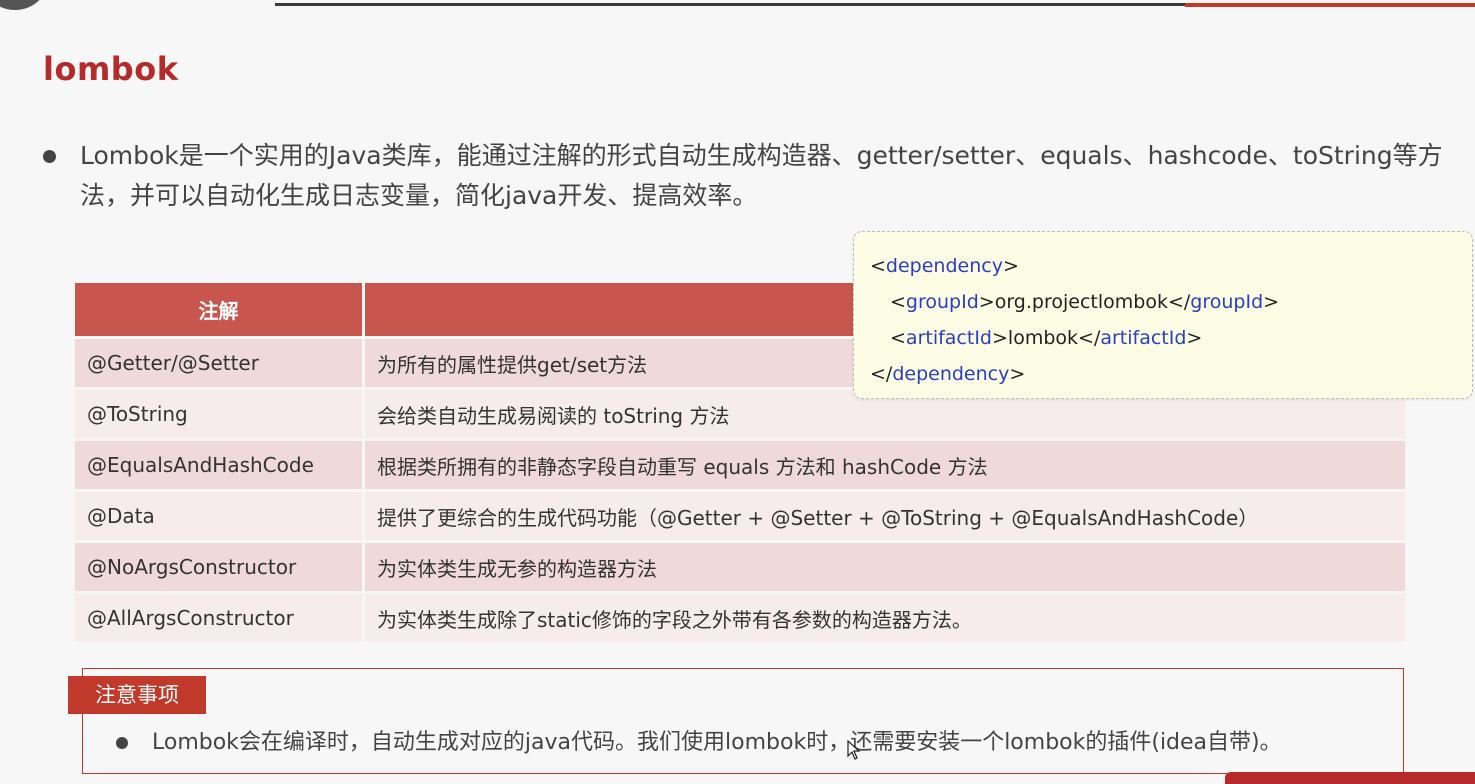 Image resolution: width=1475 pixels, height=784 pixels. What do you see at coordinates (220, 414) in the screenshot?
I see `annotation-name: @ToString` at bounding box center [220, 414].